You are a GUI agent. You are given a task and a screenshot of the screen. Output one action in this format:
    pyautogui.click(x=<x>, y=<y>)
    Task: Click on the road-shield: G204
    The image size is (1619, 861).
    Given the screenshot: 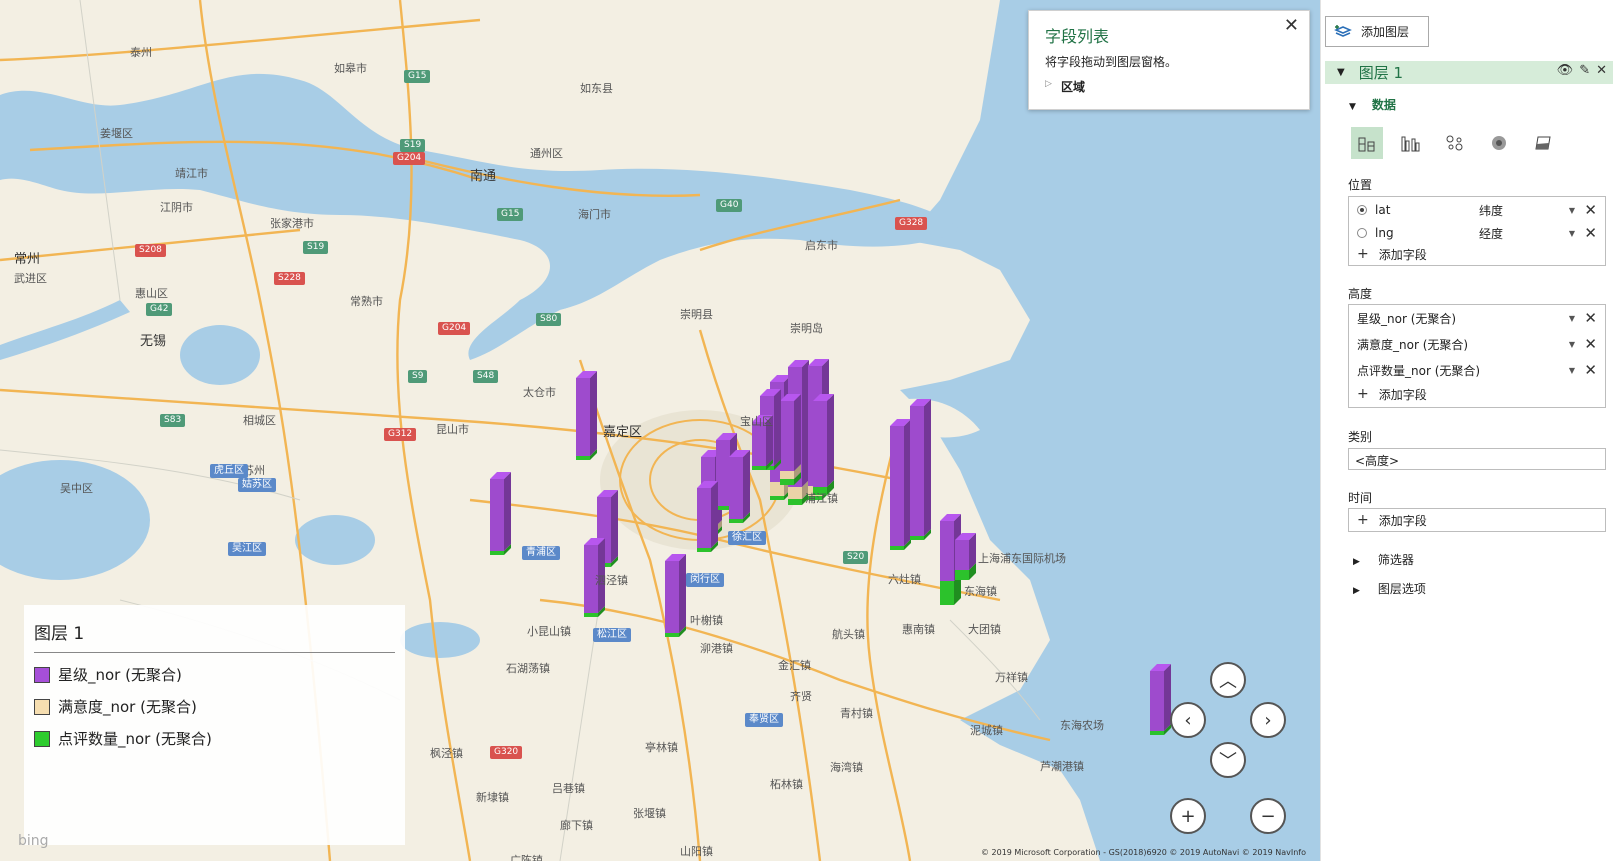 What is the action you would take?
    pyautogui.click(x=454, y=328)
    